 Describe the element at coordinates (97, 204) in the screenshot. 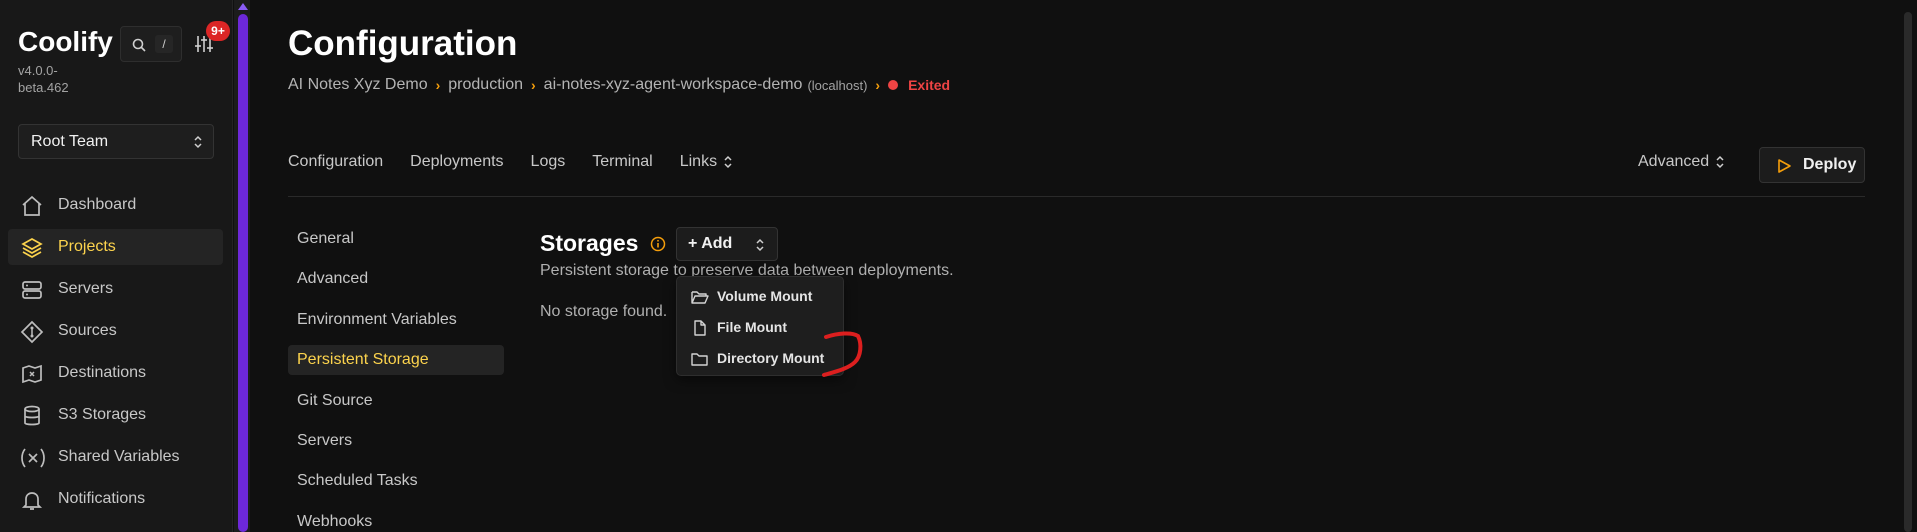

I see `sidebar-item-label: Dashboard` at that location.